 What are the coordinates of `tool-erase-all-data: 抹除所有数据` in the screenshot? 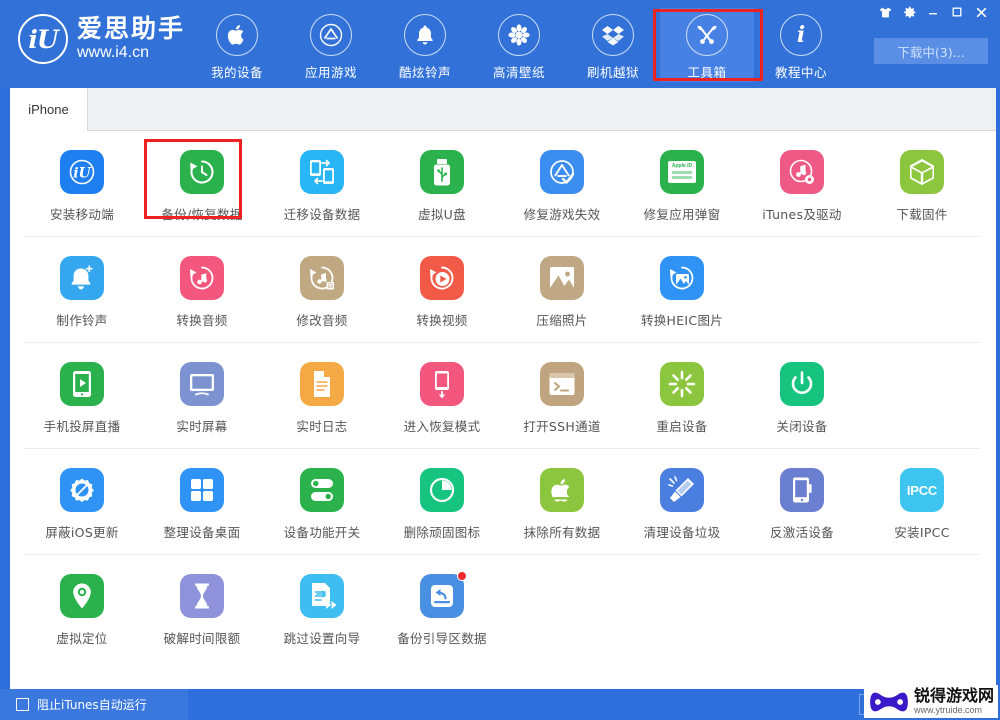 It's located at (562, 502).